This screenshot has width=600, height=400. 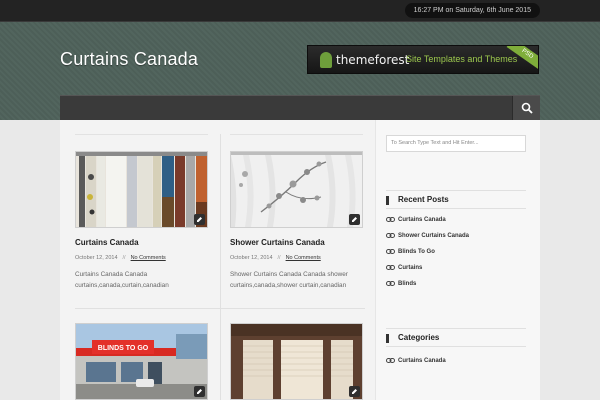 What do you see at coordinates (462, 59) in the screenshot?
I see `banner-tagline: Site Templates and Themes` at bounding box center [462, 59].